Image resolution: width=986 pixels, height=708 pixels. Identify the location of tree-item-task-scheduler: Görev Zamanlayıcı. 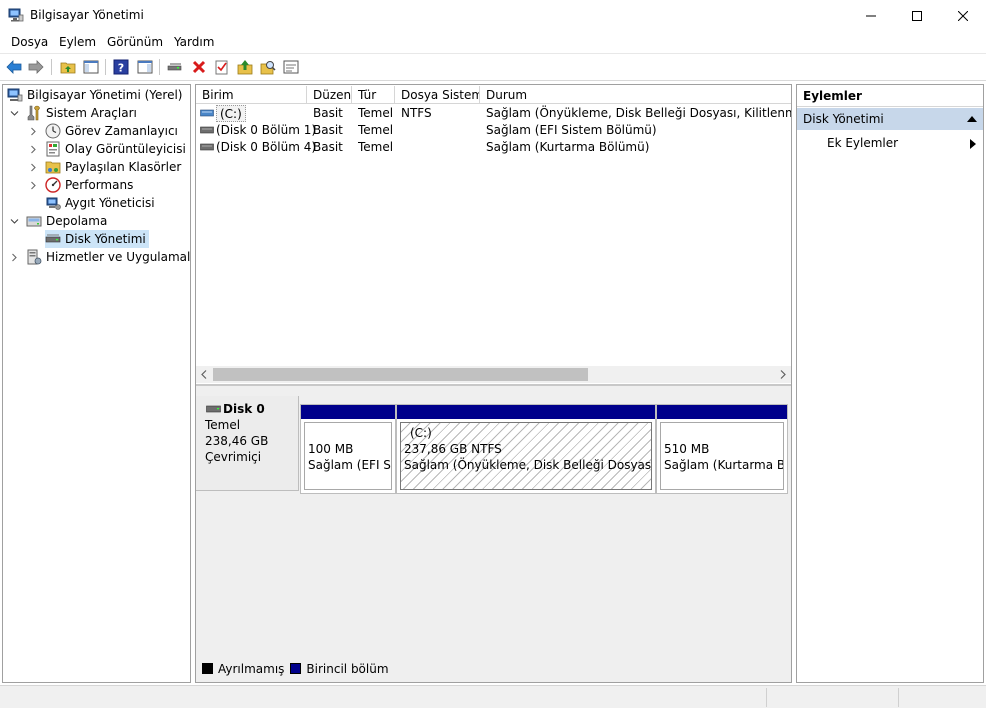
(111, 131).